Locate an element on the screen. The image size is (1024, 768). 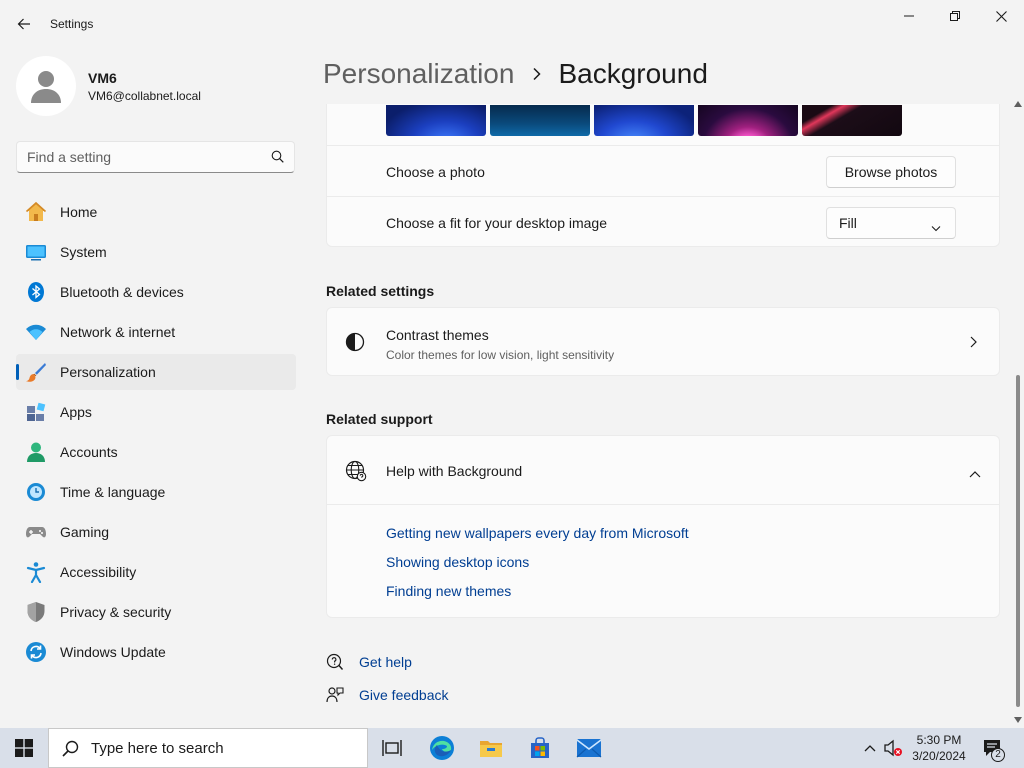
chevron-down-icon is located at coordinates (936, 227).